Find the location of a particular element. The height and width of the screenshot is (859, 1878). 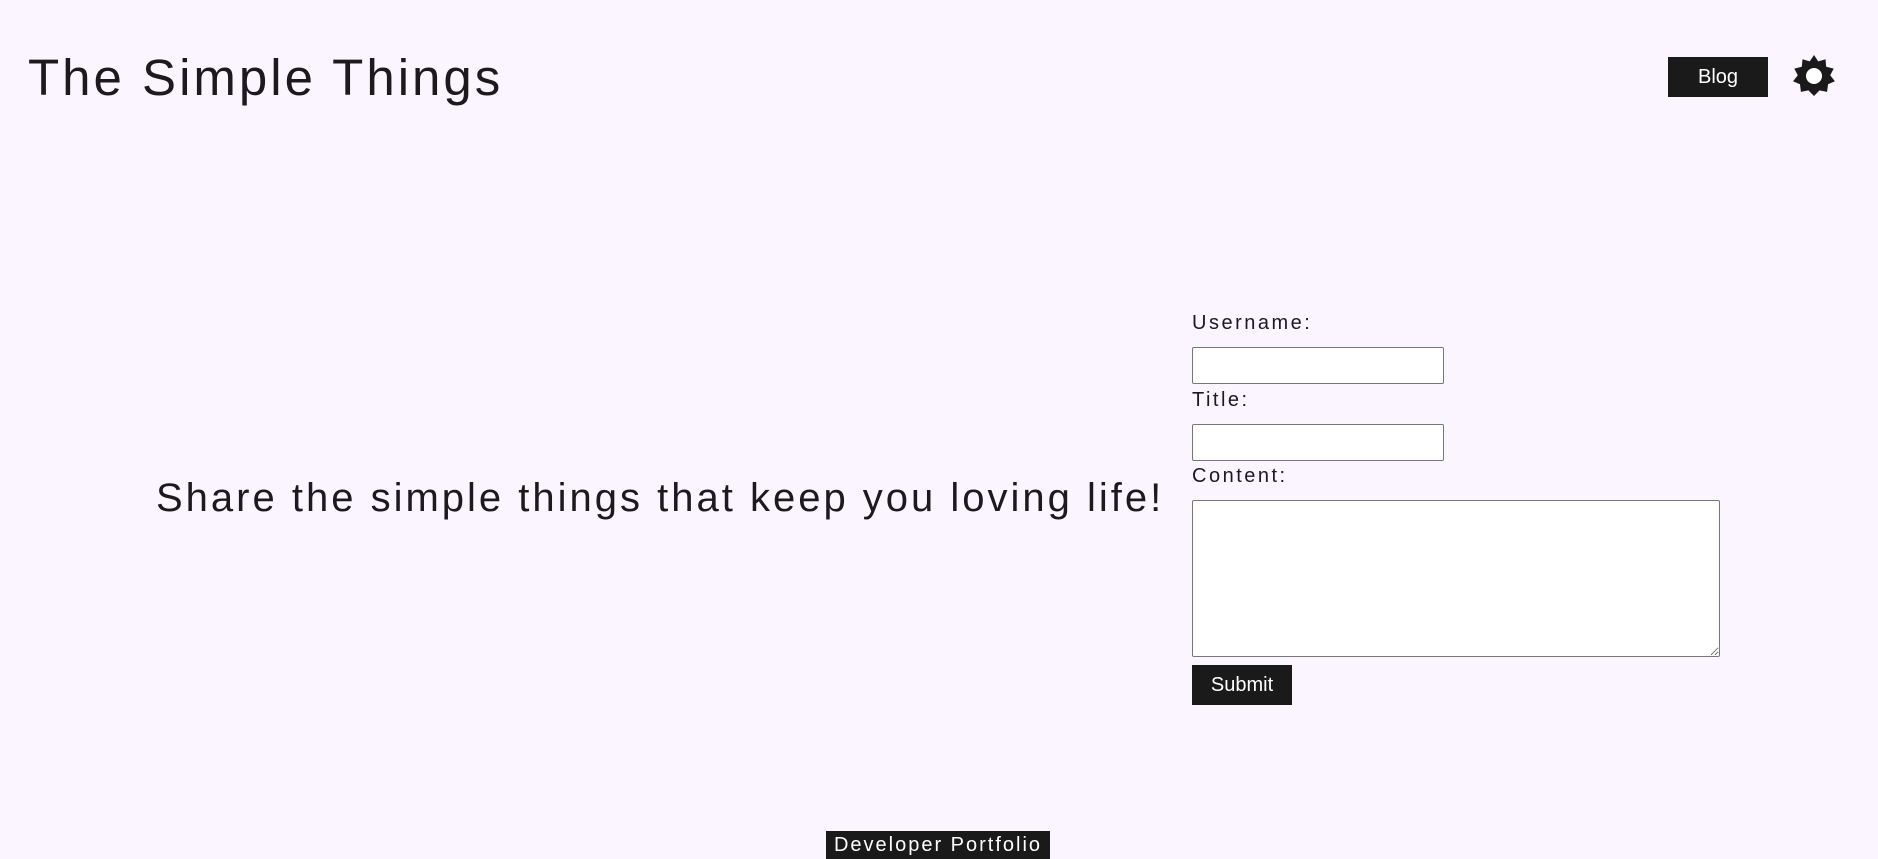

sun-icon is located at coordinates (1814, 75).